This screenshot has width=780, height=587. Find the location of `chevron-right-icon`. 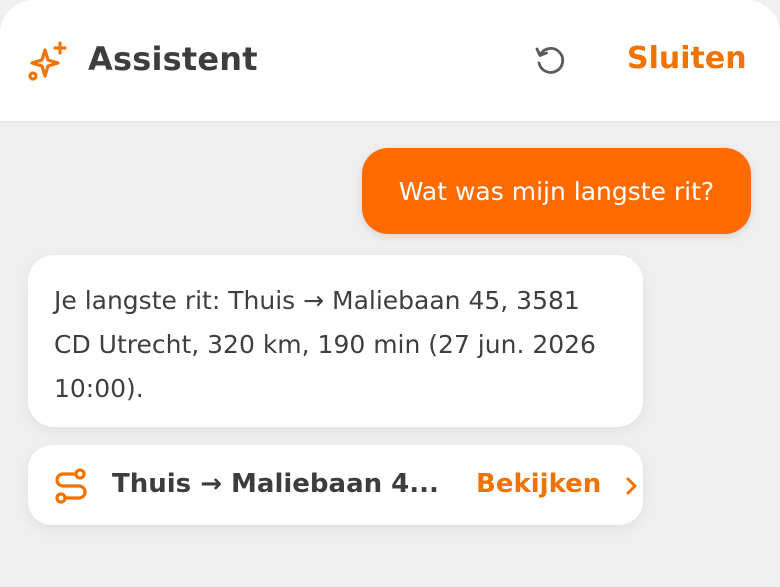

chevron-right-icon is located at coordinates (631, 486).